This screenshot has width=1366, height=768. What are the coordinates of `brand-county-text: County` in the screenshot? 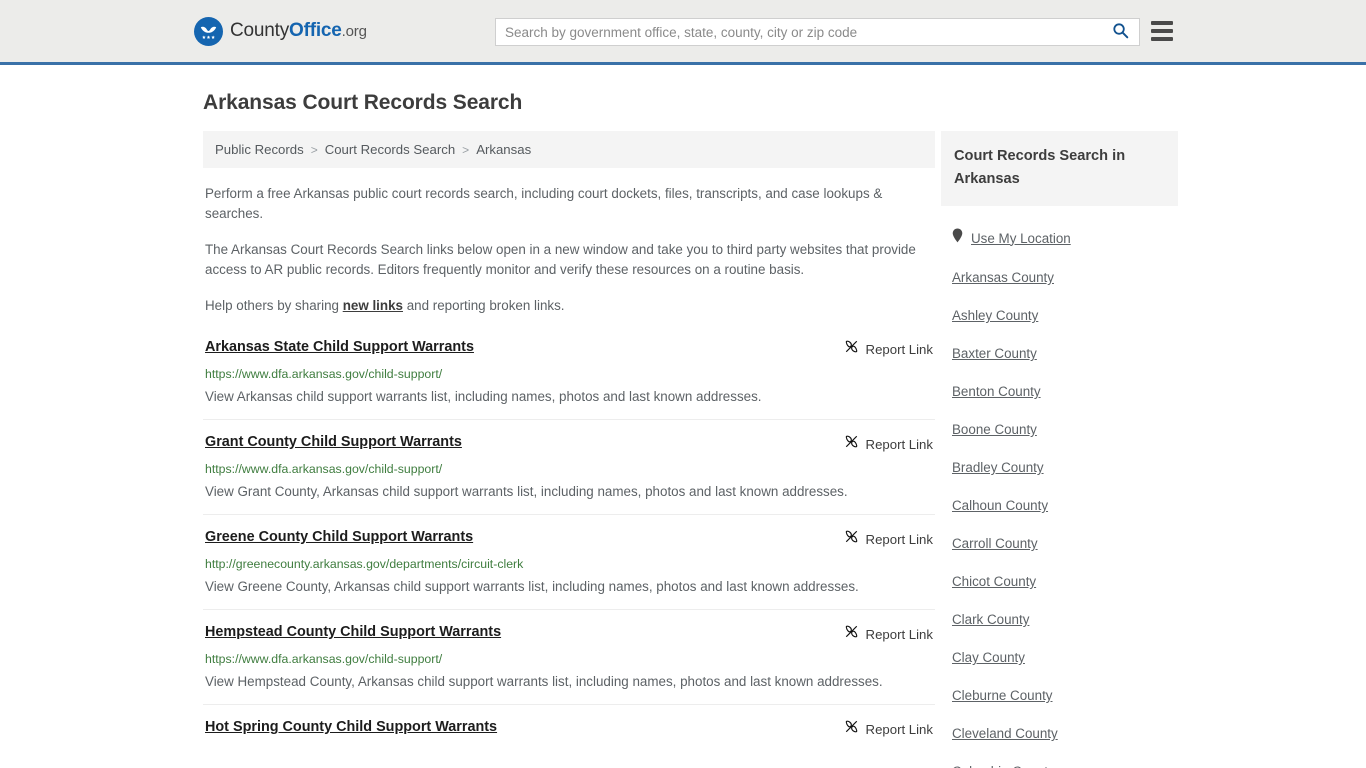 It's located at (260, 30).